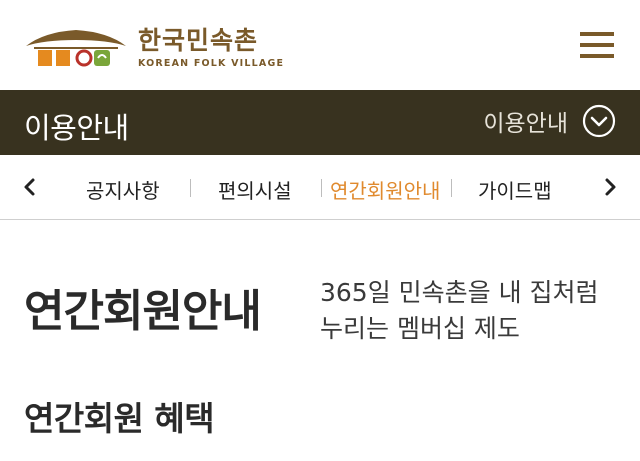 This screenshot has width=640, height=461. I want to click on logo: 한국민속촌 KOREAN FOLK VILLAGE, so click(154, 48).